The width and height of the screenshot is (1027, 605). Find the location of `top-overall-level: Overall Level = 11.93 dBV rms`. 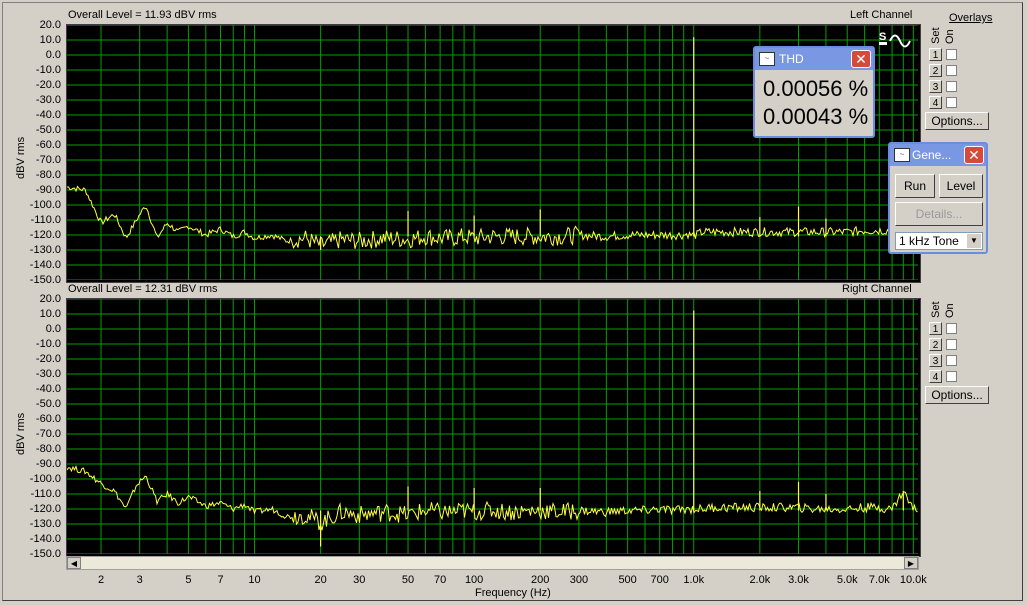

top-overall-level: Overall Level = 11.93 dBV rms is located at coordinates (142, 15).